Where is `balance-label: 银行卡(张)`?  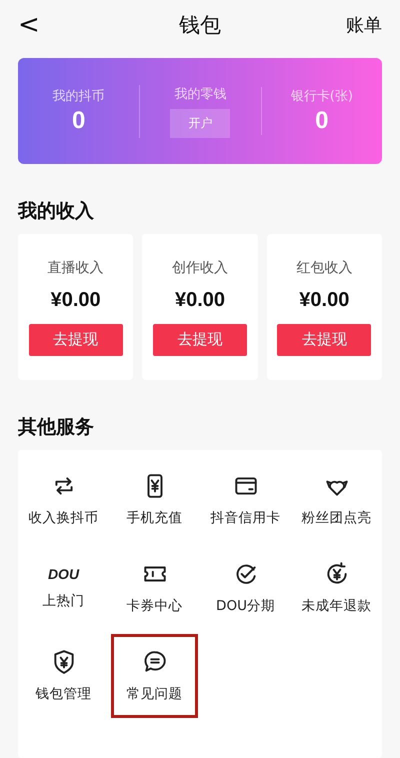
balance-label: 银行卡(张) is located at coordinates (321, 96).